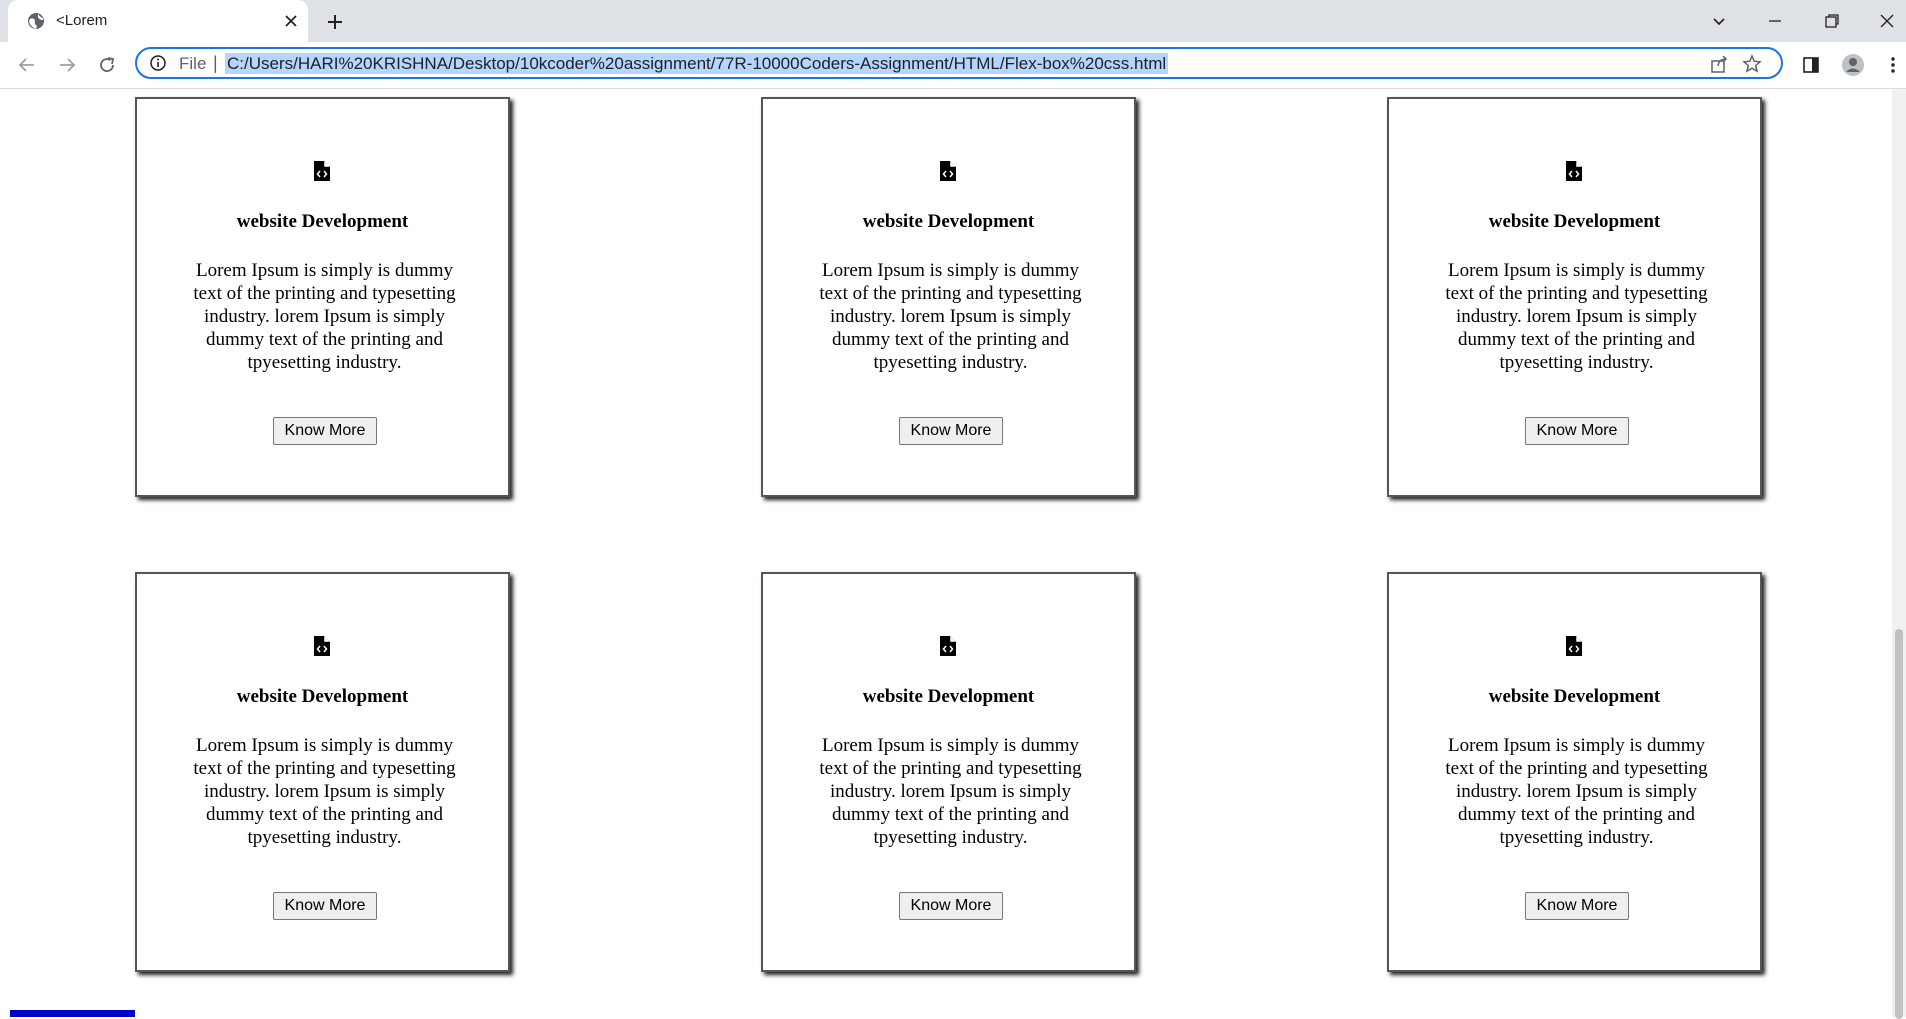  What do you see at coordinates (82, 20) in the screenshot?
I see `tab-title: <Lorem` at bounding box center [82, 20].